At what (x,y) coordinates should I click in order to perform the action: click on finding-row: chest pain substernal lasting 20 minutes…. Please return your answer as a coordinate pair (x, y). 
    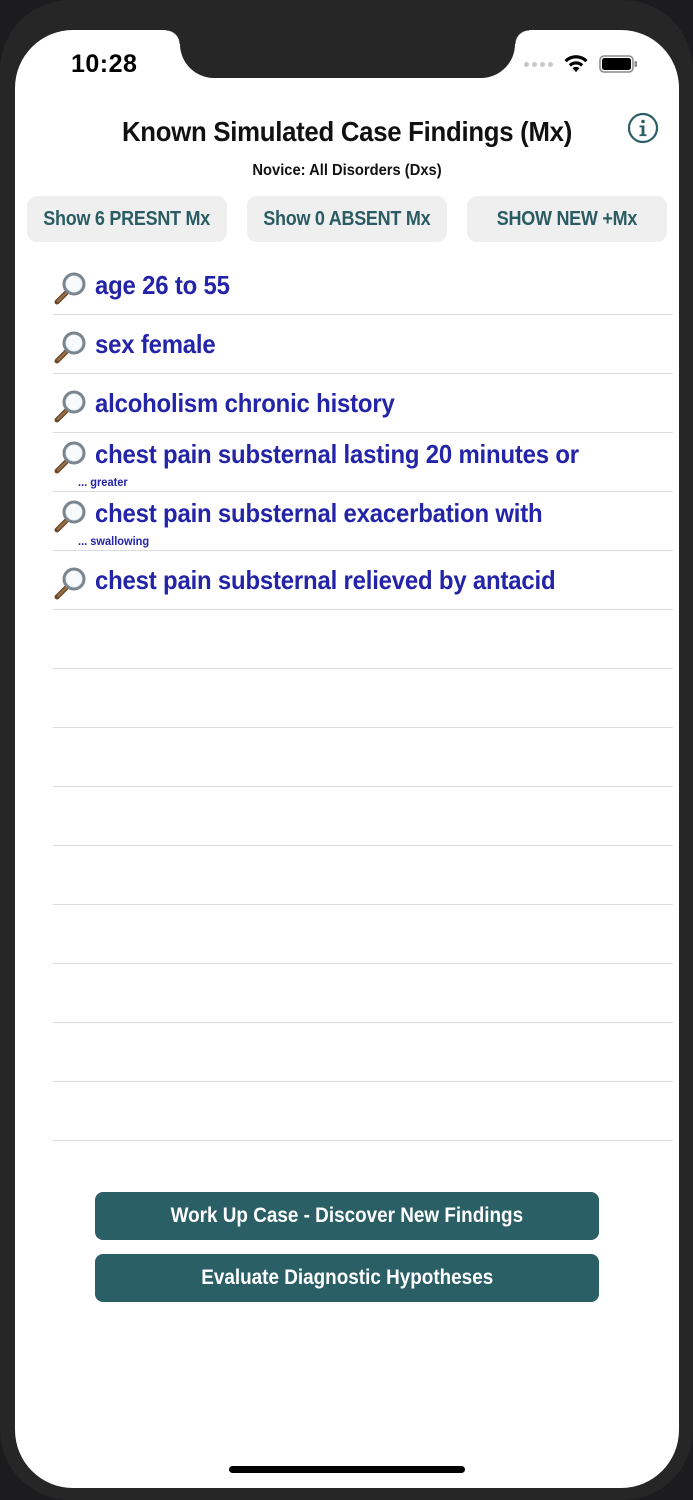
    Looking at the image, I should click on (363, 462).